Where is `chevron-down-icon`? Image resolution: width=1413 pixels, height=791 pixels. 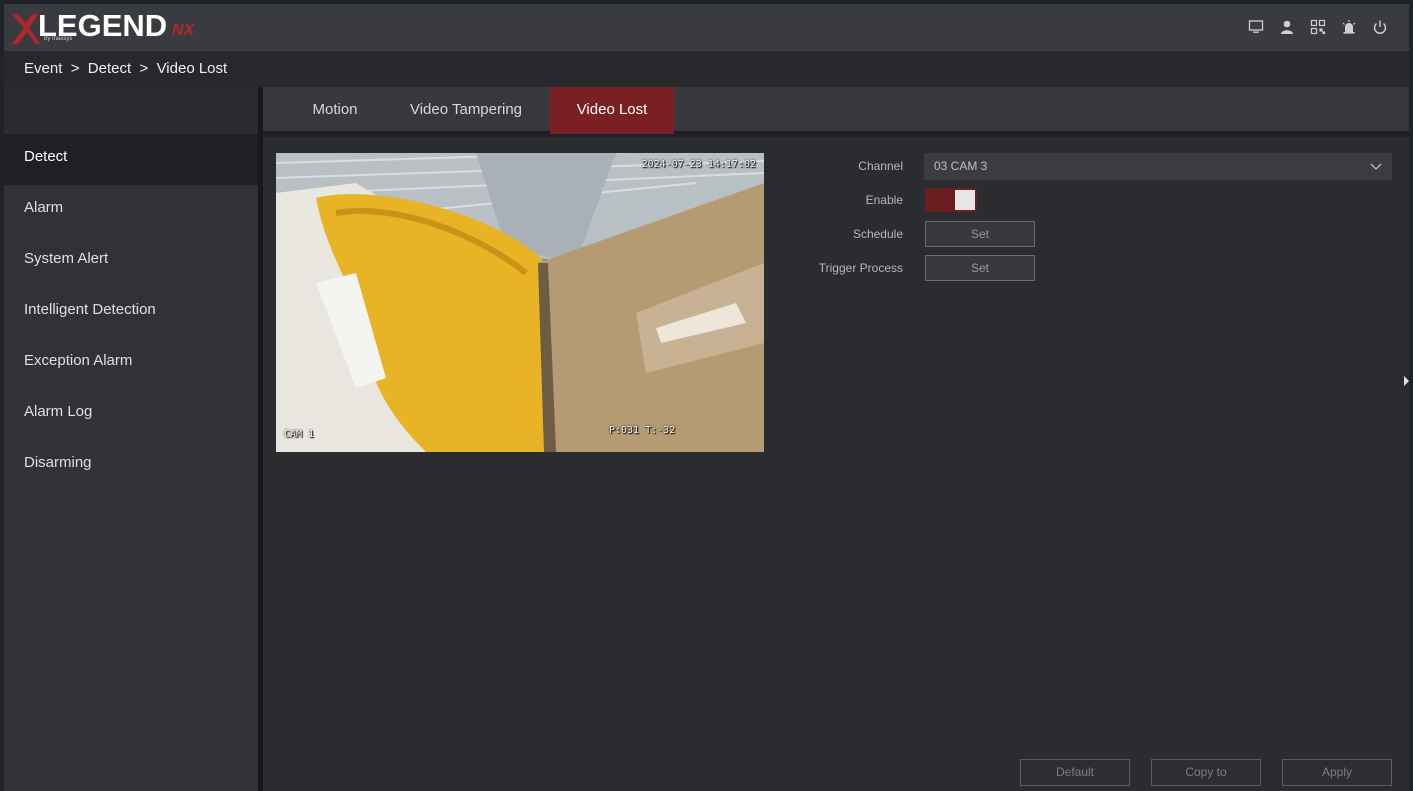 chevron-down-icon is located at coordinates (1376, 171).